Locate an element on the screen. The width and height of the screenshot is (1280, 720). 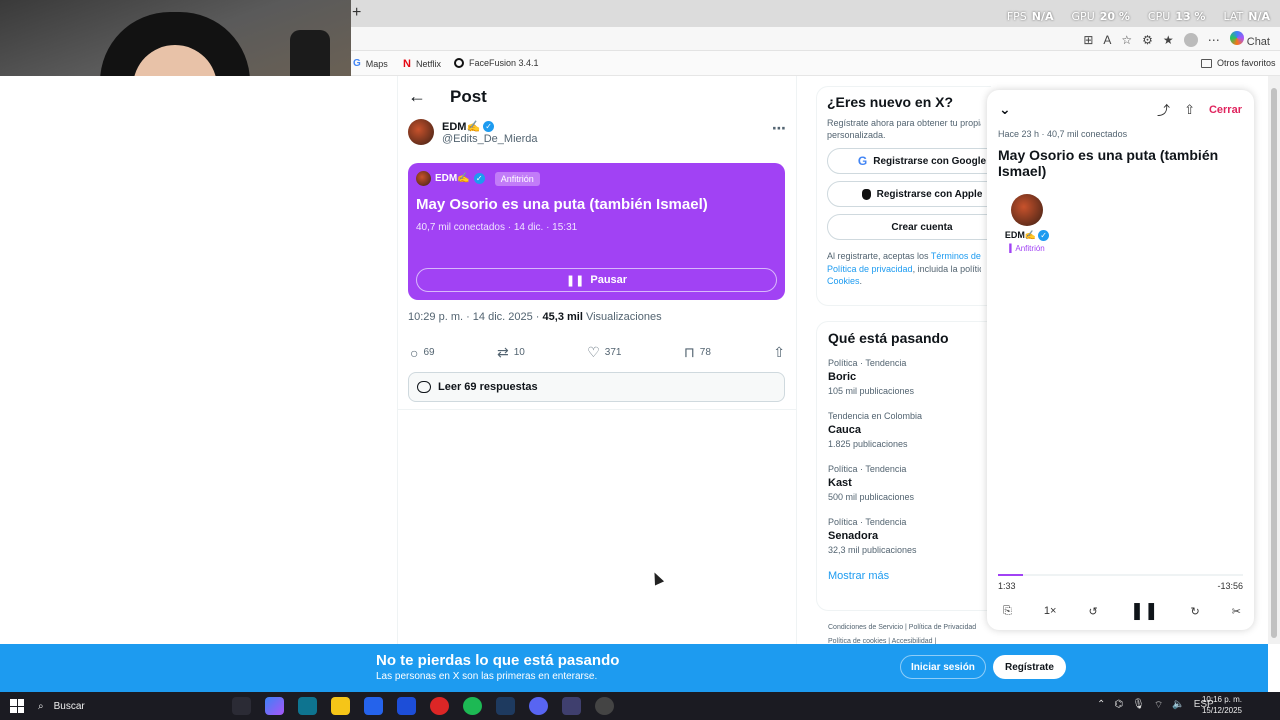
open-post-icon: ⤴ is located at coordinates (1163, 109).